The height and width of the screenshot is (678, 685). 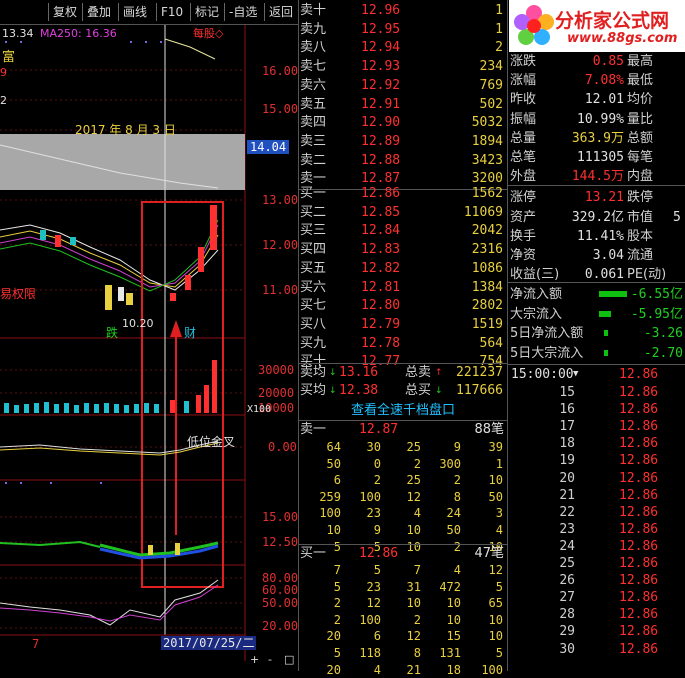 What do you see at coordinates (402, 194) in the screenshot?
I see `bid-row: 买一 12.86 1562` at bounding box center [402, 194].